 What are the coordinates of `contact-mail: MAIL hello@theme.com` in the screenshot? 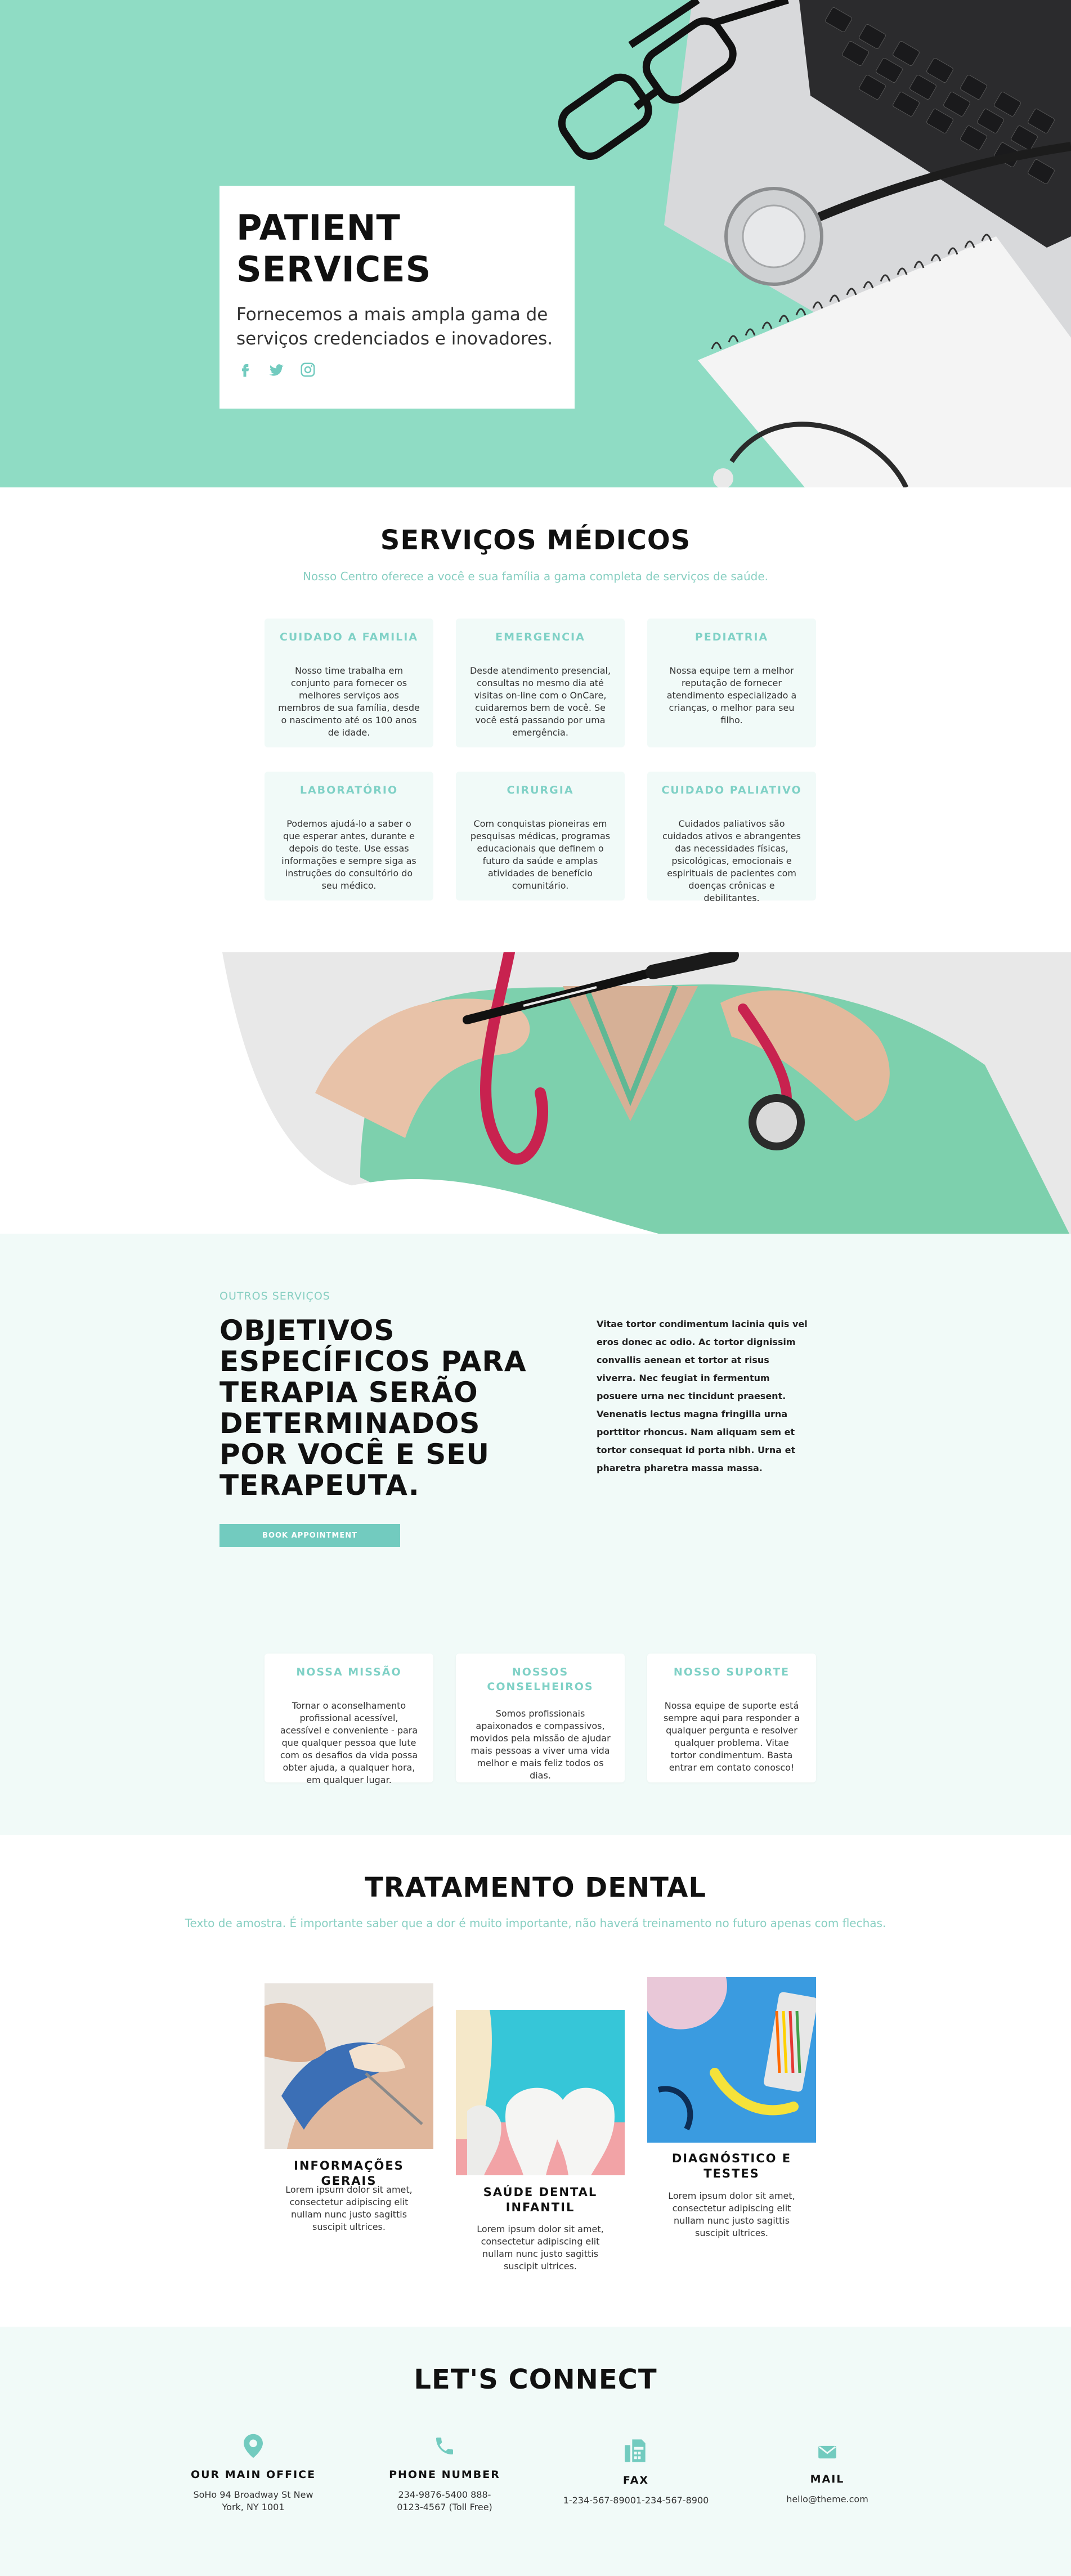 It's located at (827, 2473).